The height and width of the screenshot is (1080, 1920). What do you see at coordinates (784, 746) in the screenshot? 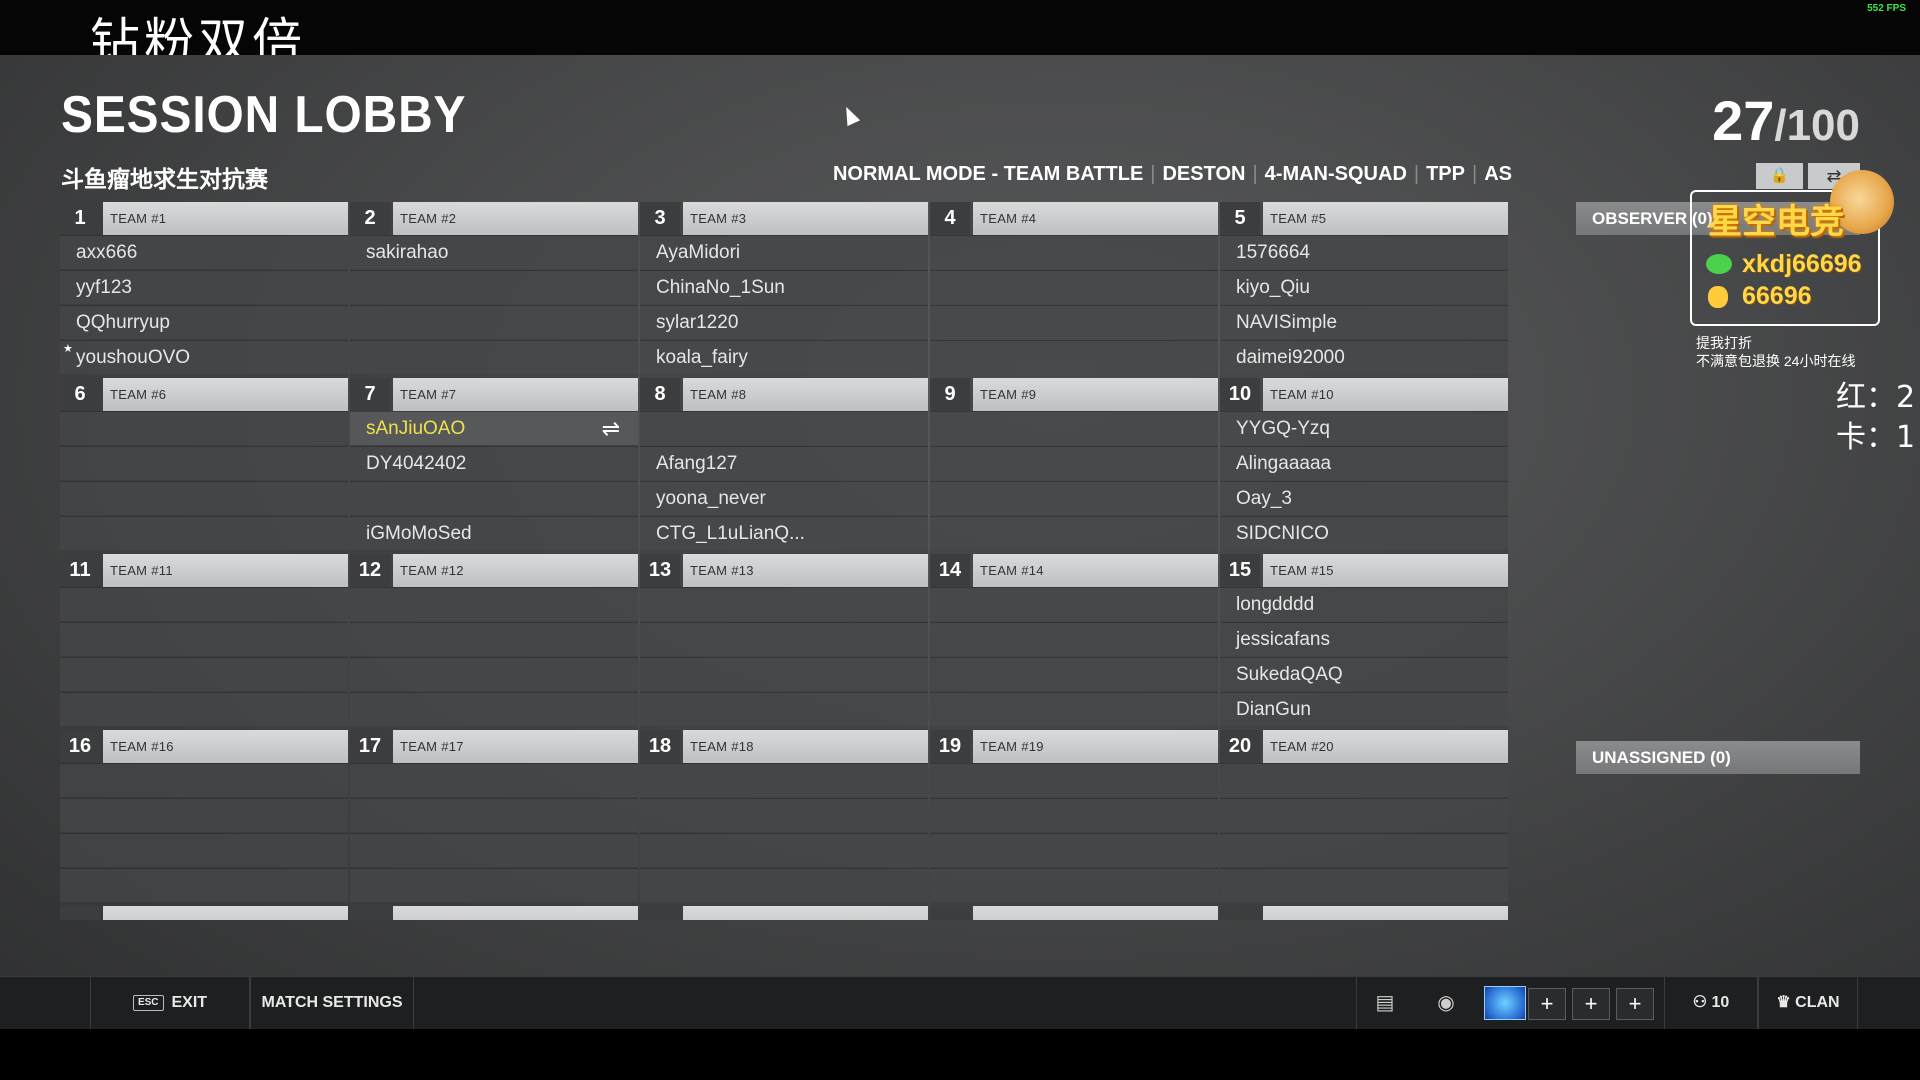
I see `team-header: 18 TEAM #18` at bounding box center [784, 746].